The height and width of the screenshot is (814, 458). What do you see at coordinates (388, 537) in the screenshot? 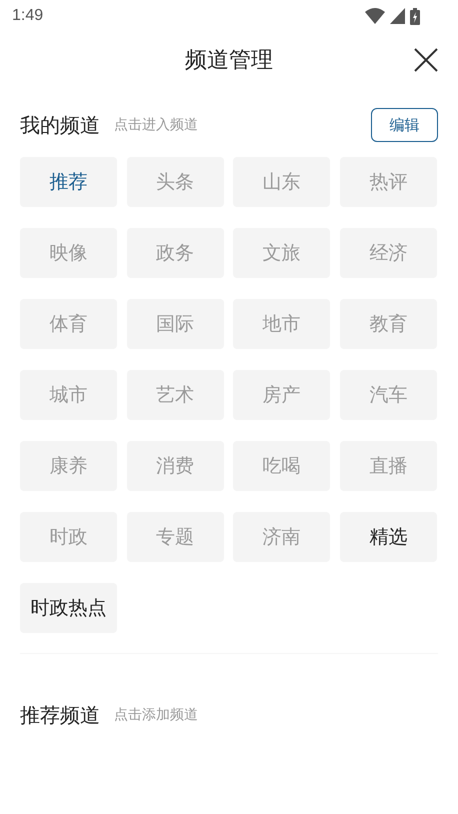
I see `channel-chip: 精选` at bounding box center [388, 537].